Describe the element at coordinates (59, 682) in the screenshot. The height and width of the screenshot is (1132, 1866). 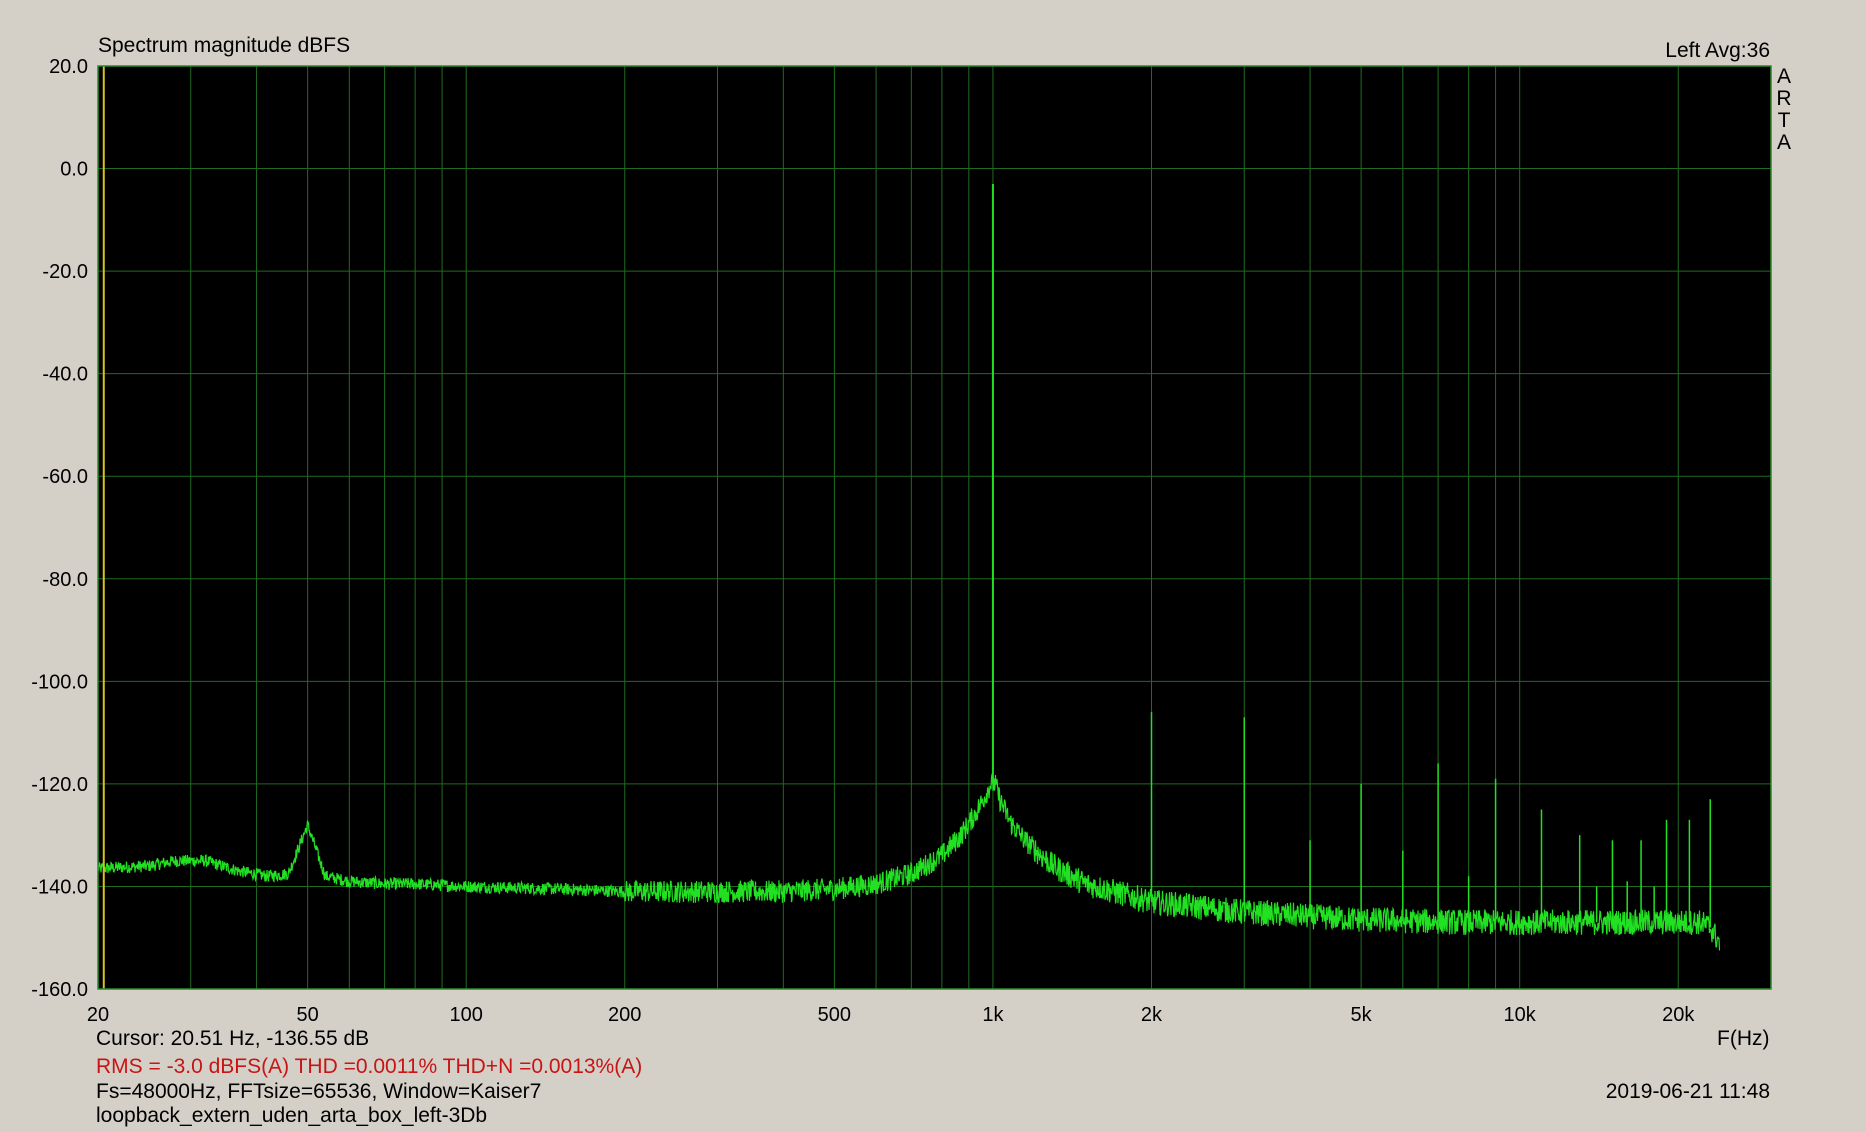
I see `y-tick-label: -100.0` at that location.